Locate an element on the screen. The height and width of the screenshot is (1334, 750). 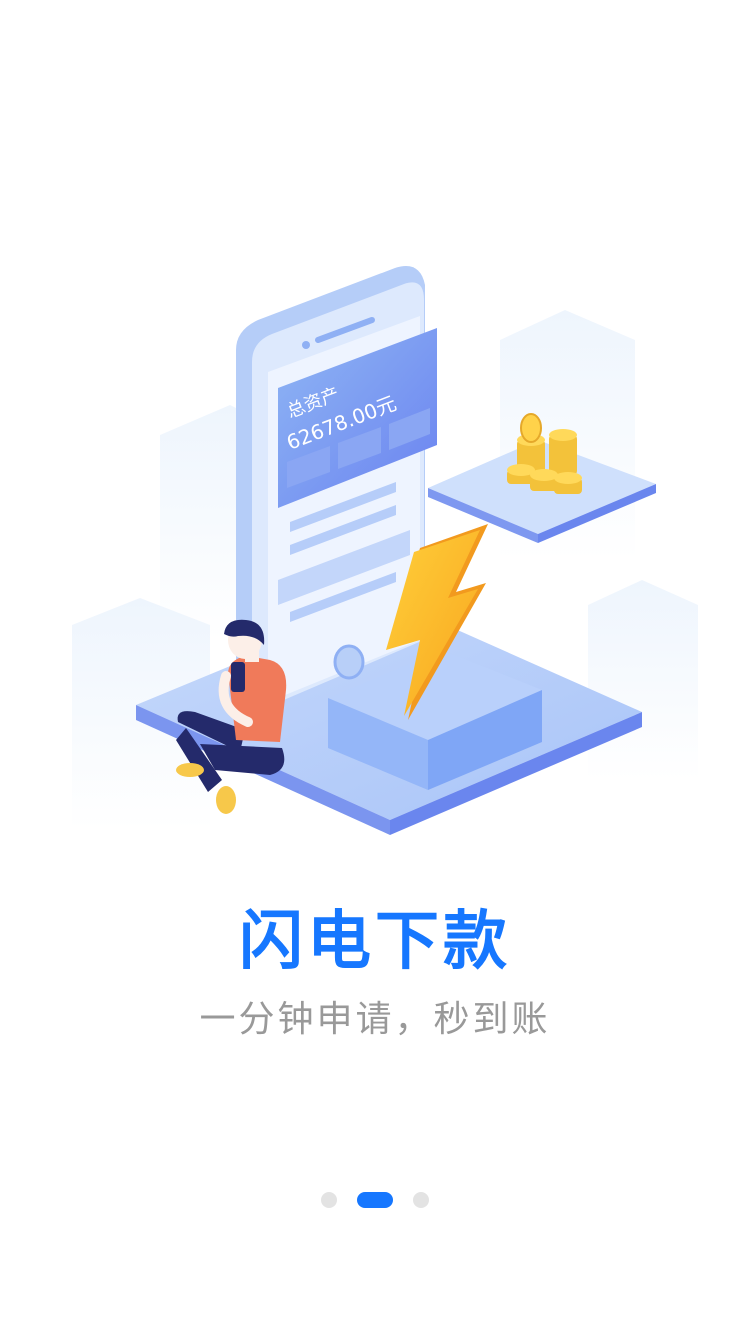
page-dot-2-active is located at coordinates (375, 1200).